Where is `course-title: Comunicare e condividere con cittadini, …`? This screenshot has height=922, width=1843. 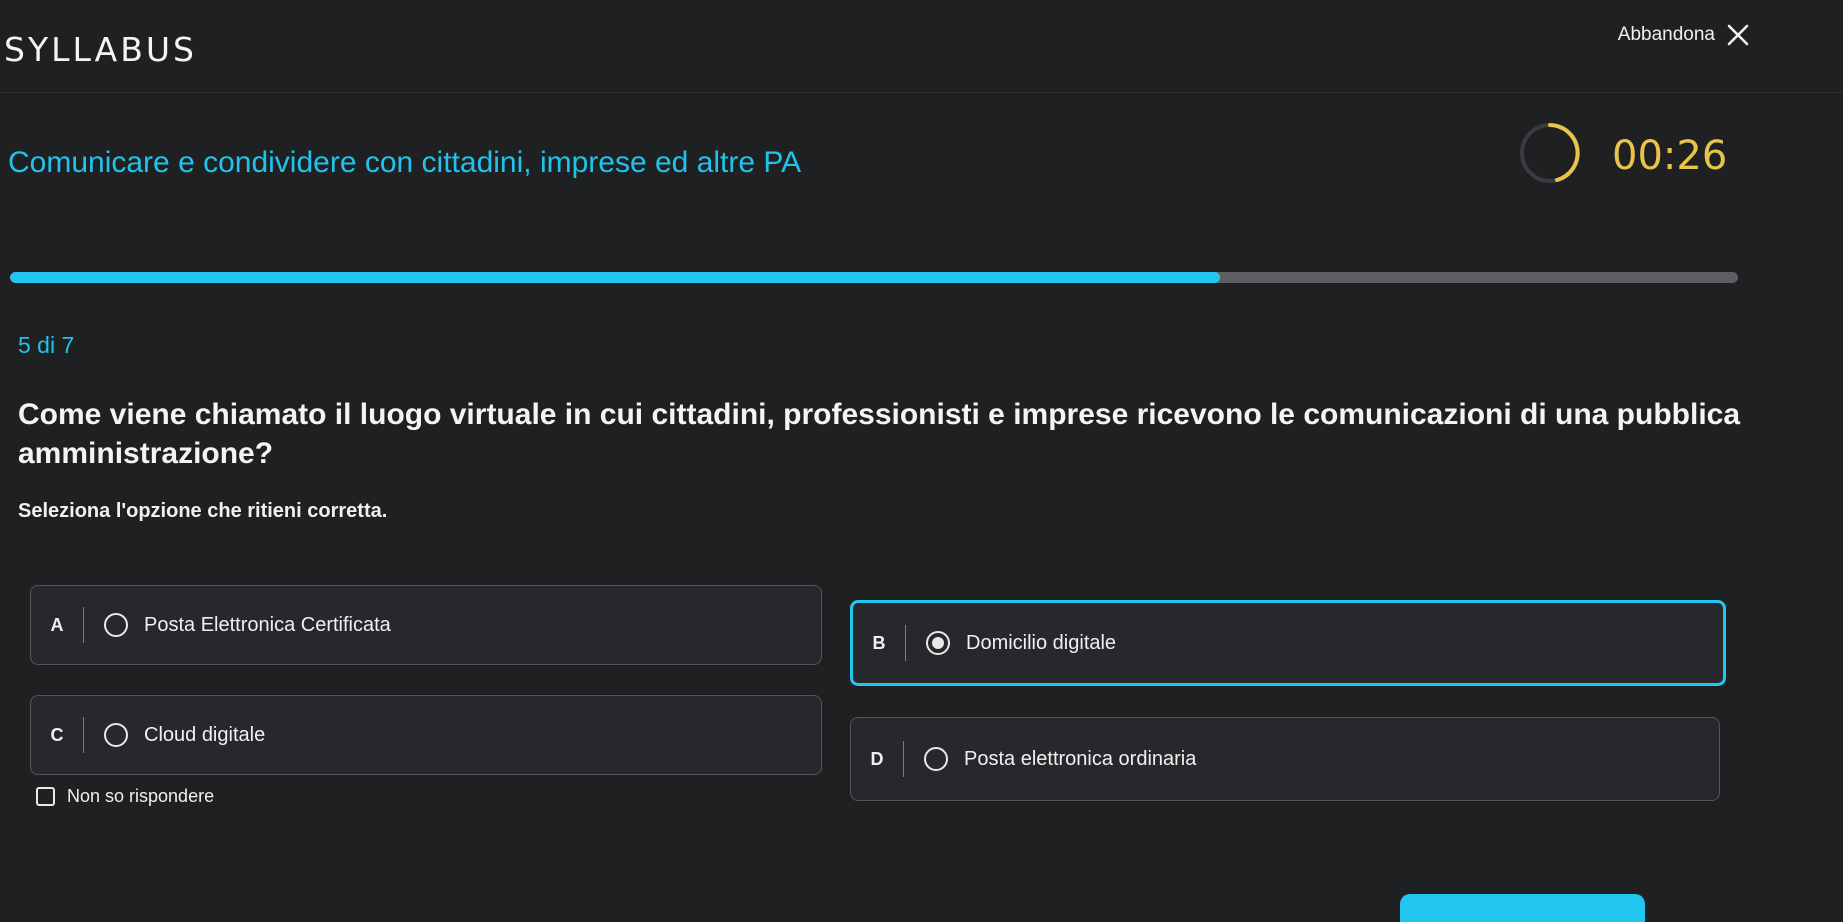
course-title: Comunicare e condividere con cittadini, … is located at coordinates (405, 162).